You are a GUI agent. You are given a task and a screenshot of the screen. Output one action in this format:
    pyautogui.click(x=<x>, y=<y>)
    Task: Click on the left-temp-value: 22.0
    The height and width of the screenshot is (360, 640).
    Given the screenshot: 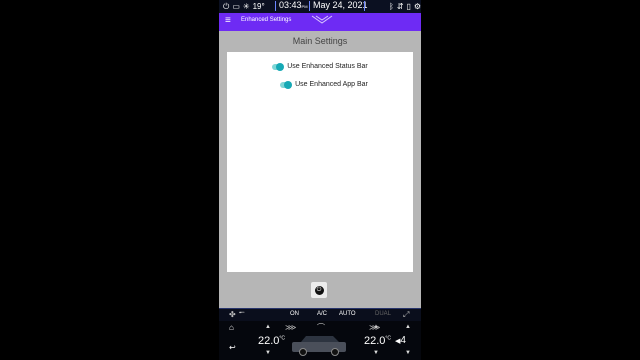 What is the action you would take?
    pyautogui.click(x=269, y=341)
    